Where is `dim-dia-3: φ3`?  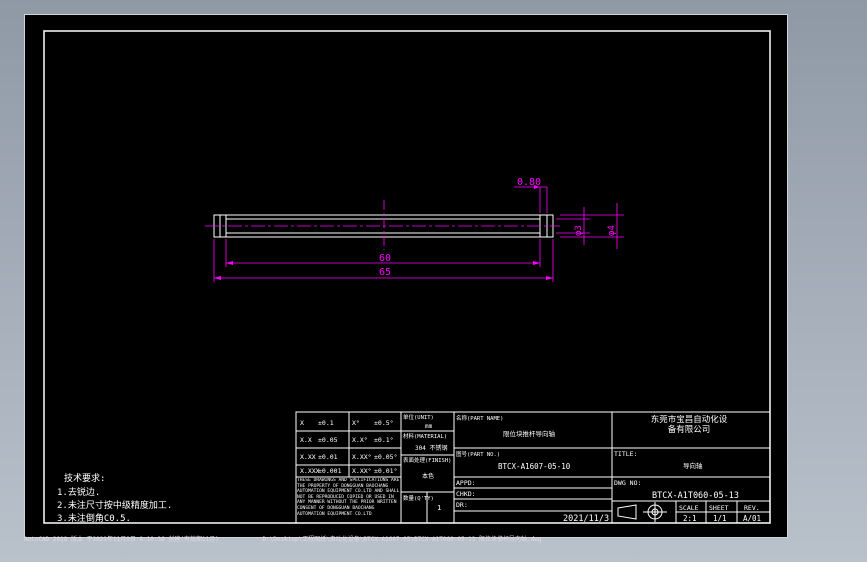 dim-dia-3: φ3 is located at coordinates (579, 230).